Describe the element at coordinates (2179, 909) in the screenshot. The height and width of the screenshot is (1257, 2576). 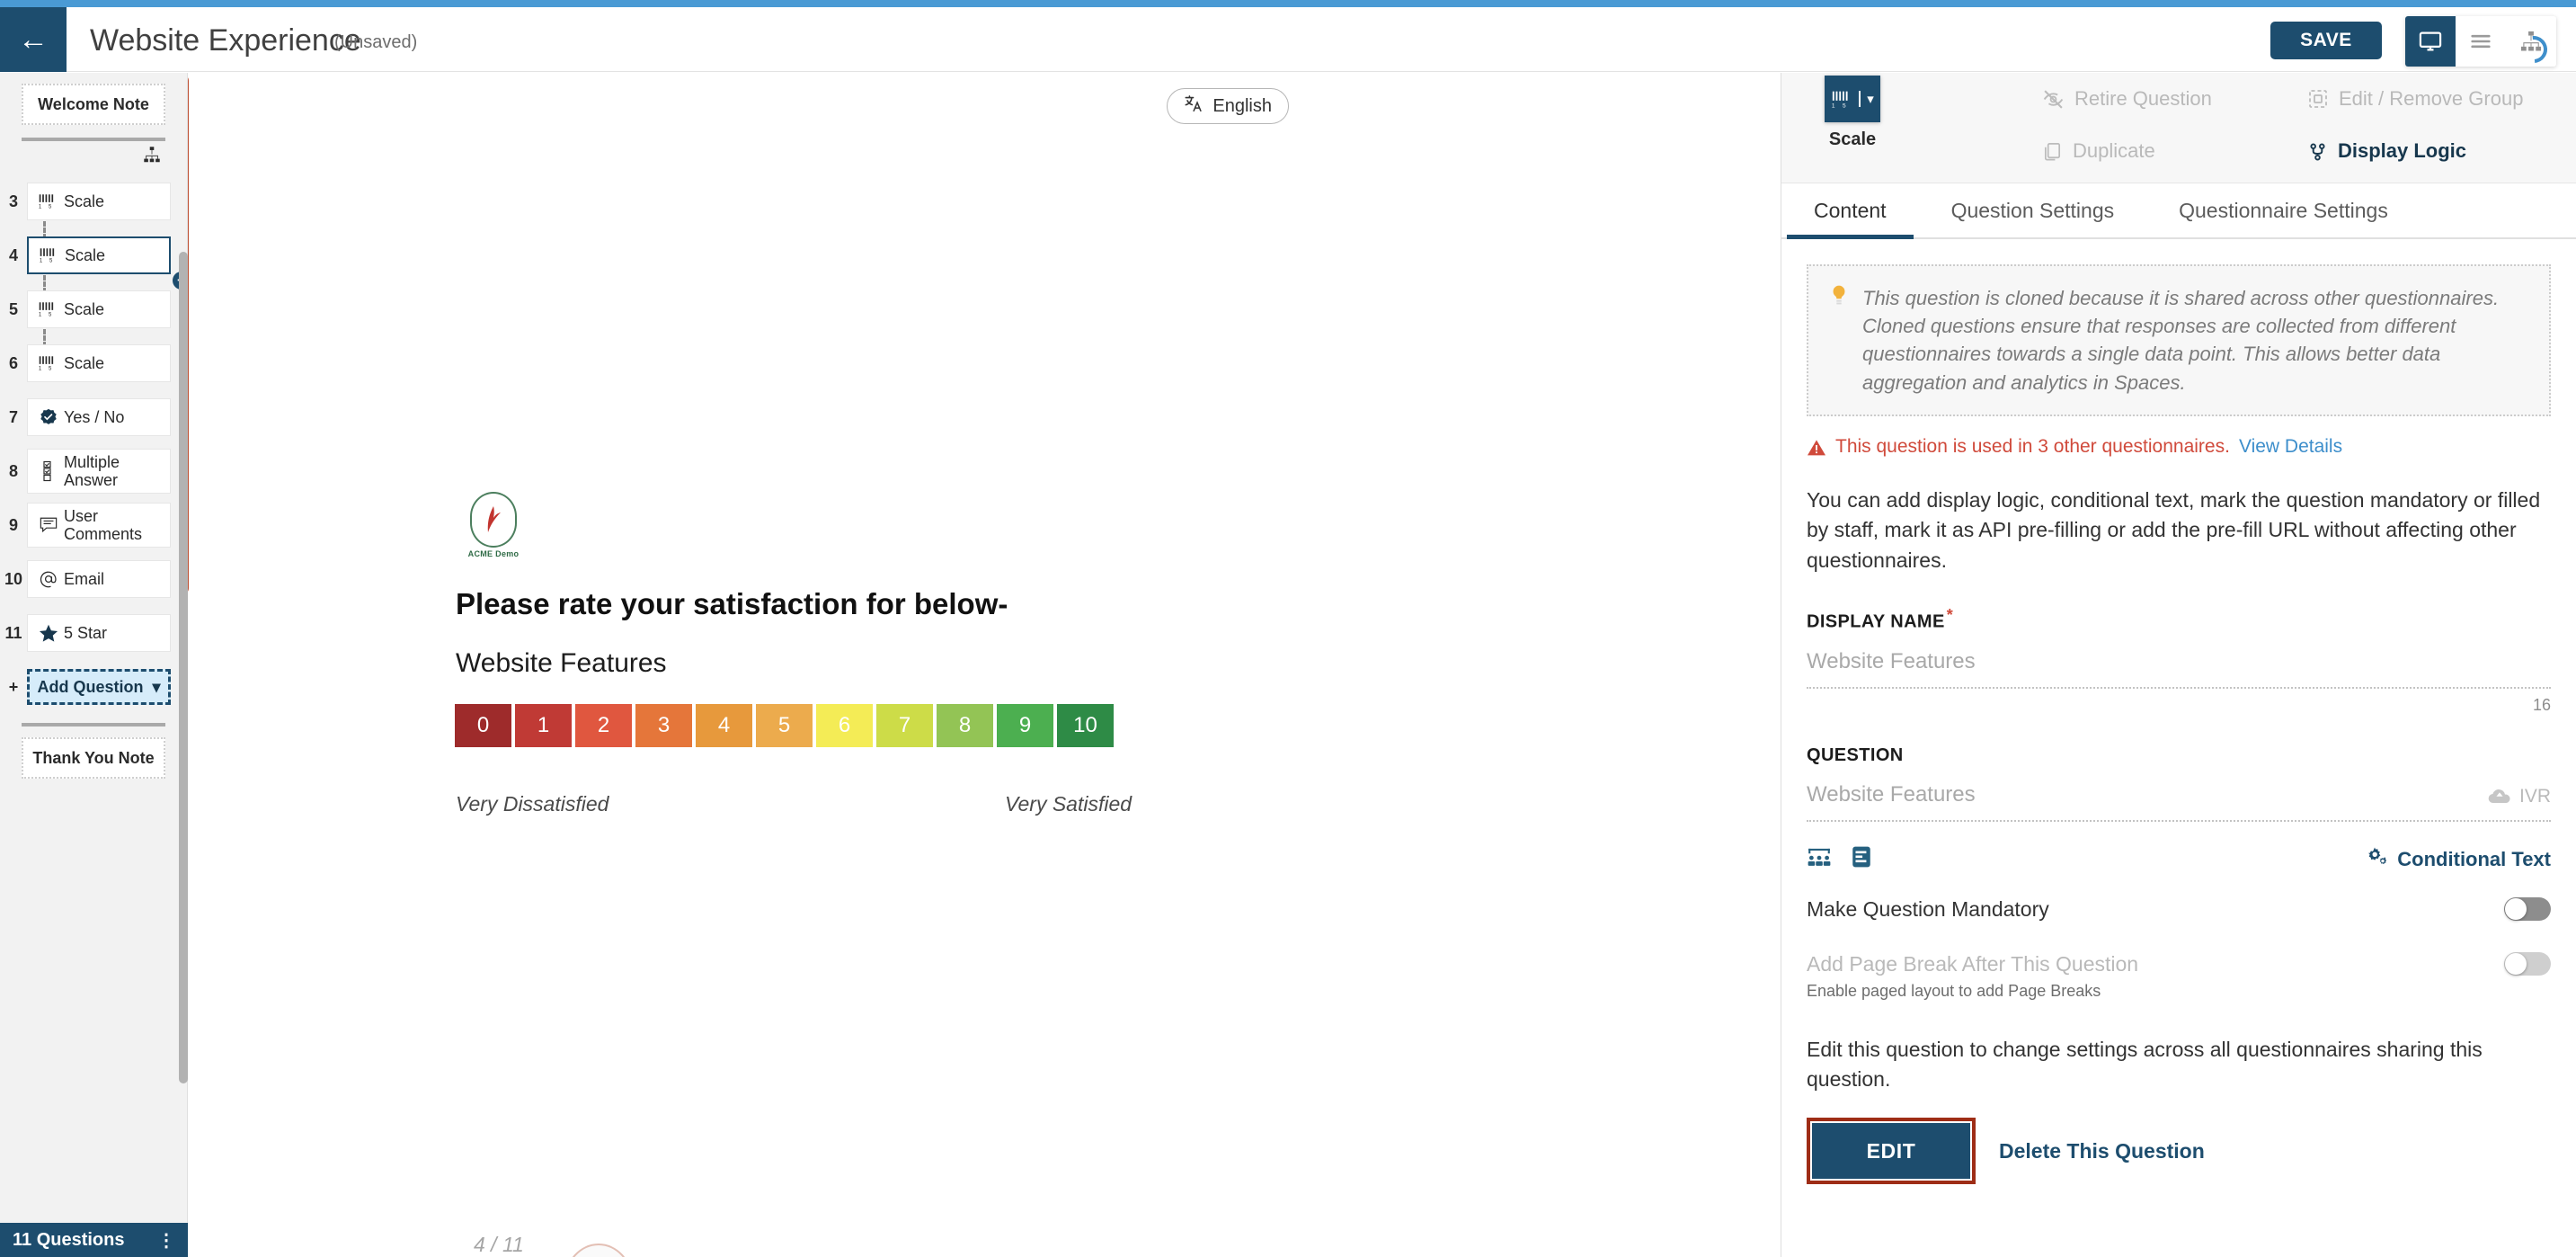
I see `mandatory-toggle-row: Make Question Mandatory` at that location.